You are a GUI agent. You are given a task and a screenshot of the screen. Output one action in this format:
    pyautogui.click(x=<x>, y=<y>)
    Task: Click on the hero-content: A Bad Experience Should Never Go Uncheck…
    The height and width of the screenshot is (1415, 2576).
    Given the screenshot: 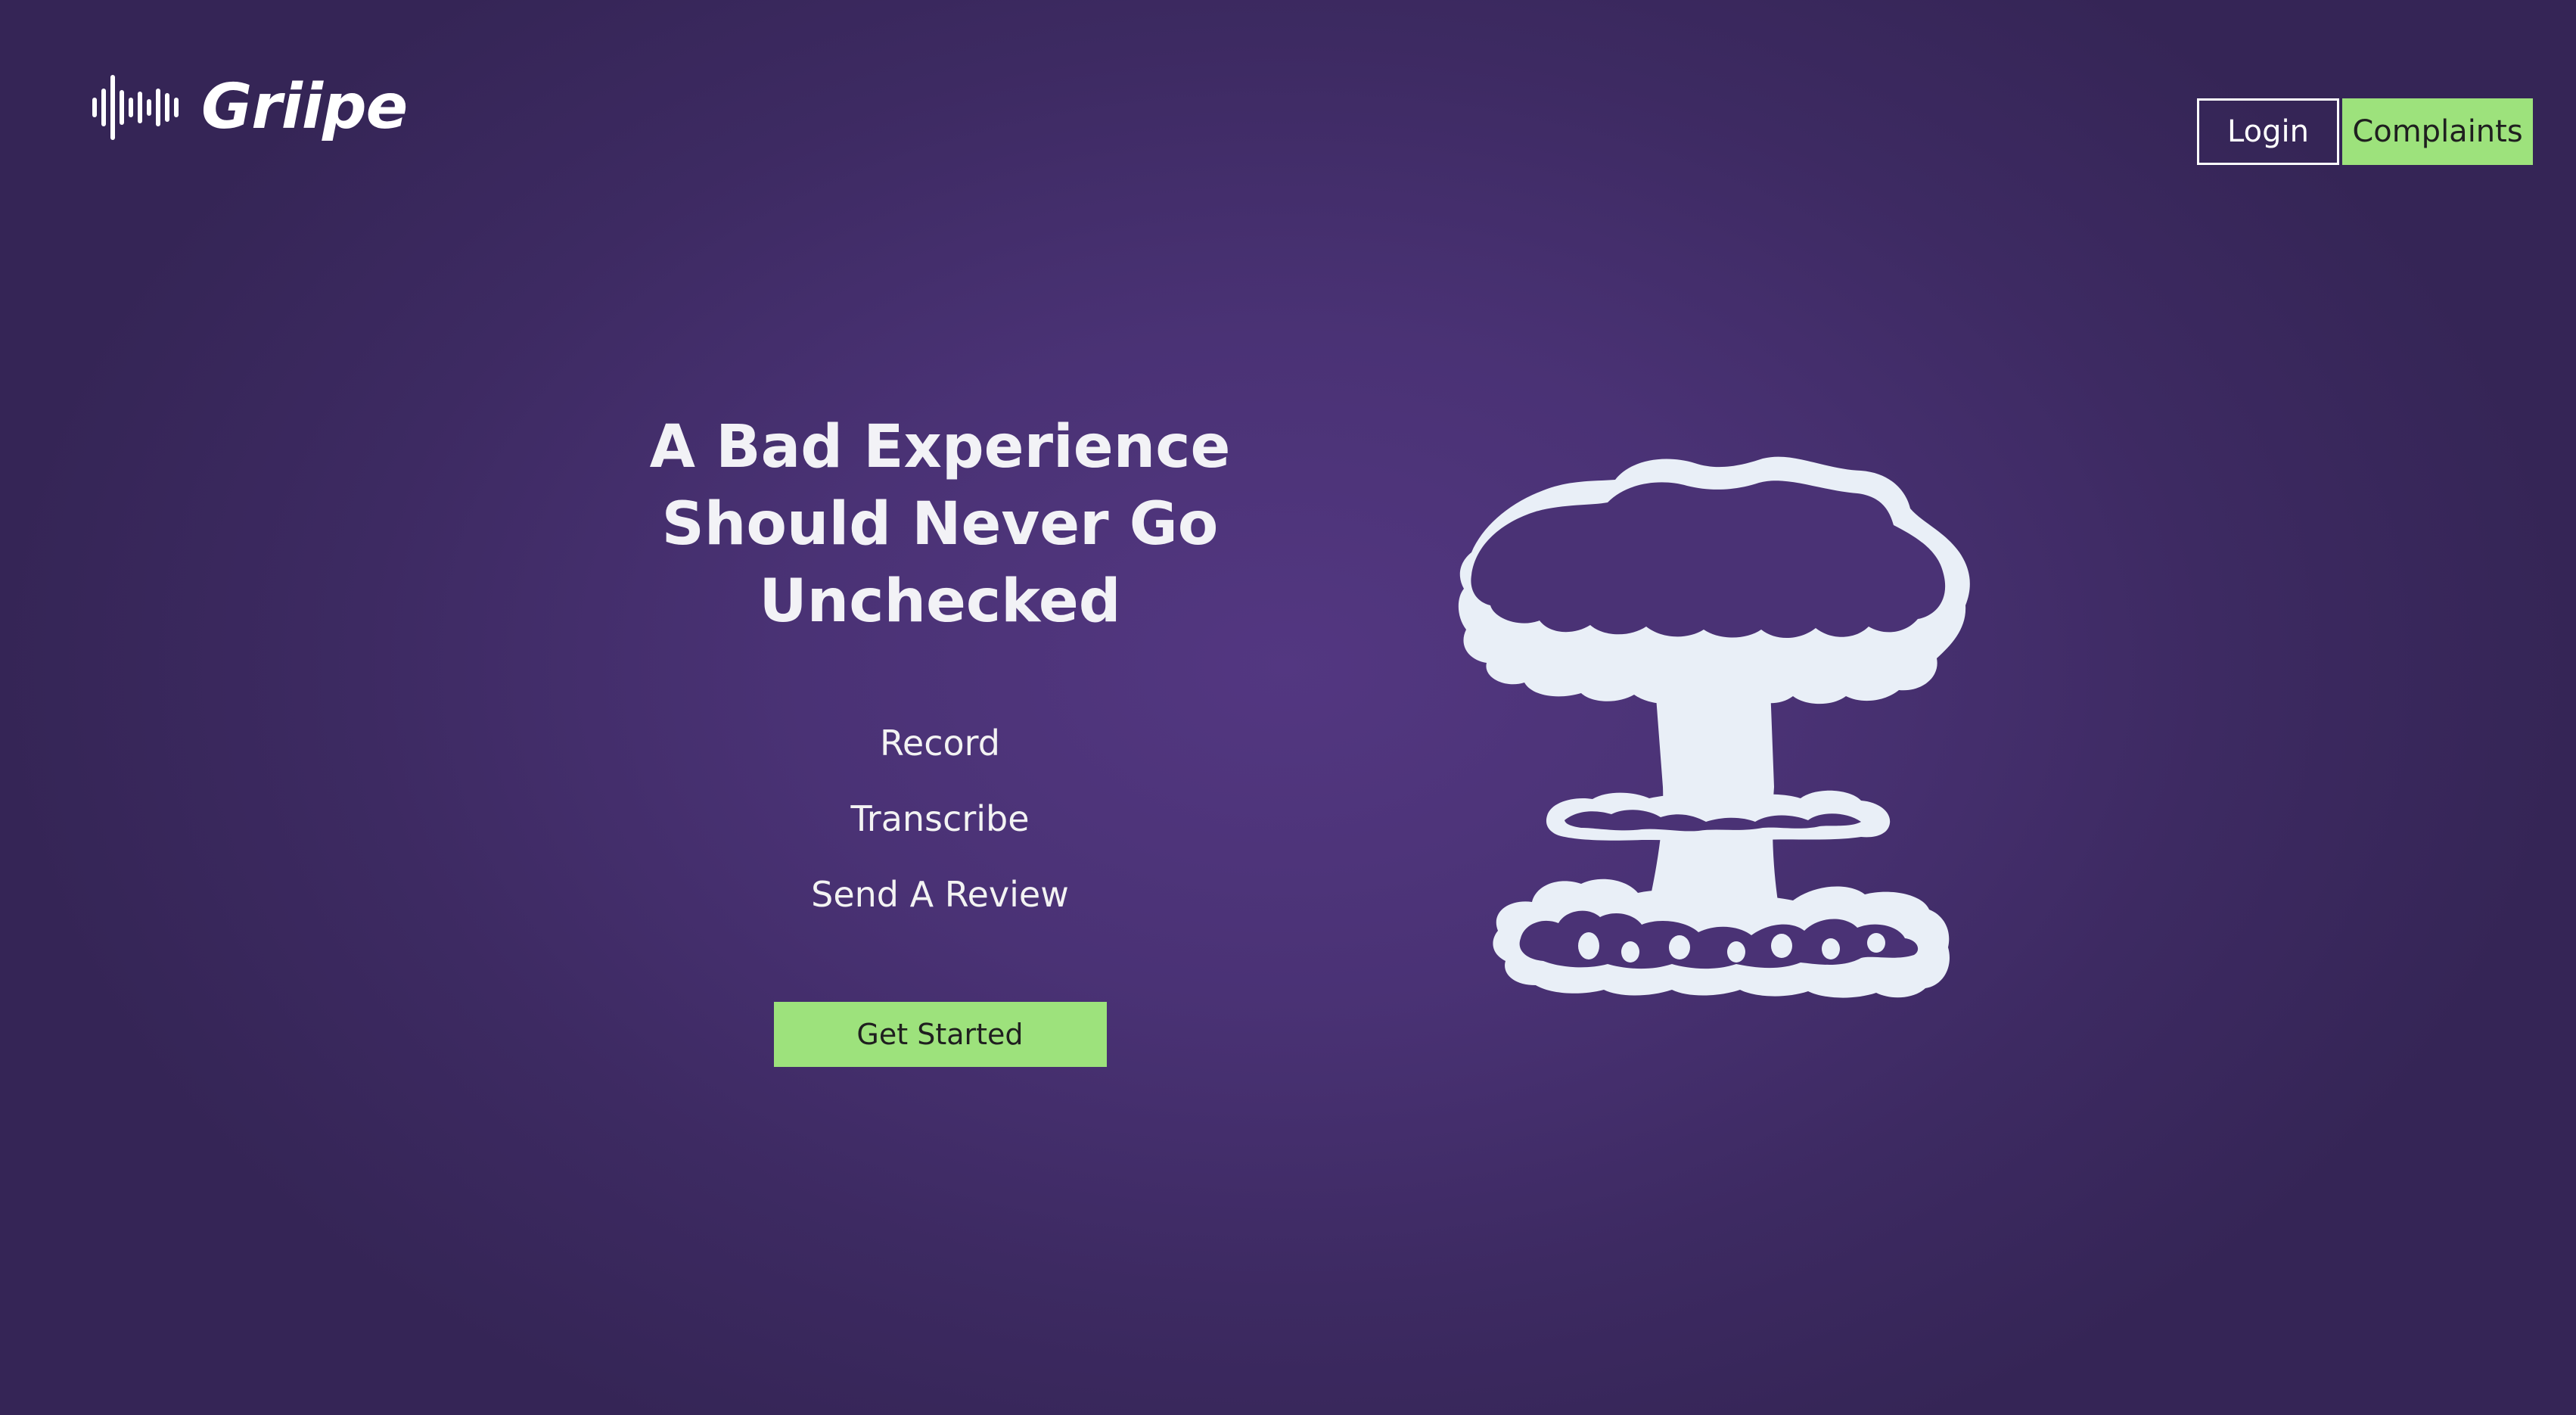 What is the action you would take?
    pyautogui.click(x=940, y=738)
    